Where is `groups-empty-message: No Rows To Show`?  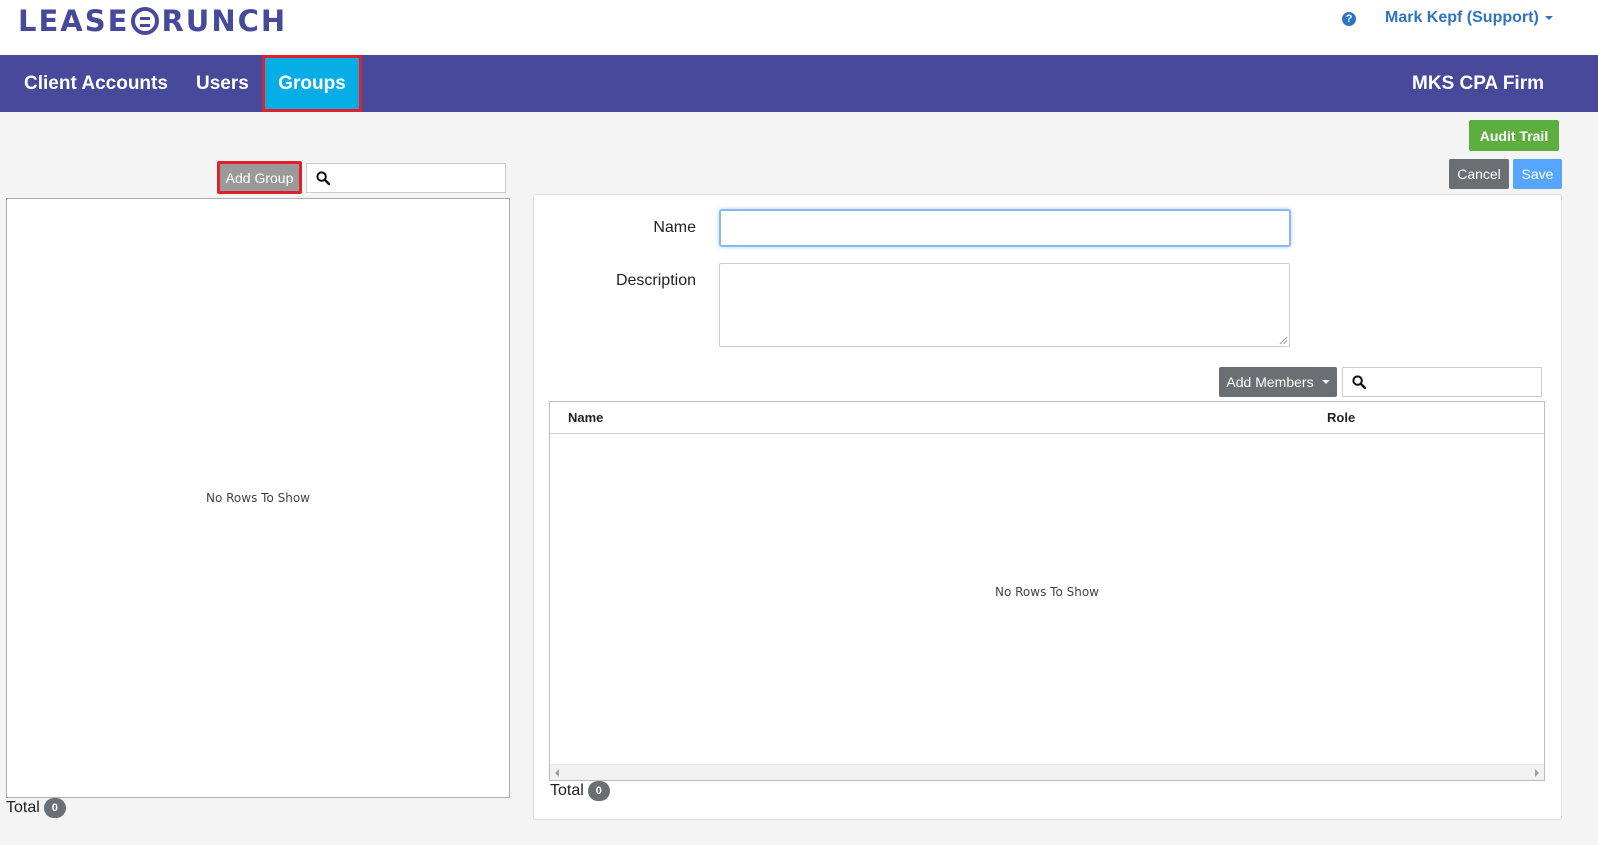 groups-empty-message: No Rows To Show is located at coordinates (258, 498).